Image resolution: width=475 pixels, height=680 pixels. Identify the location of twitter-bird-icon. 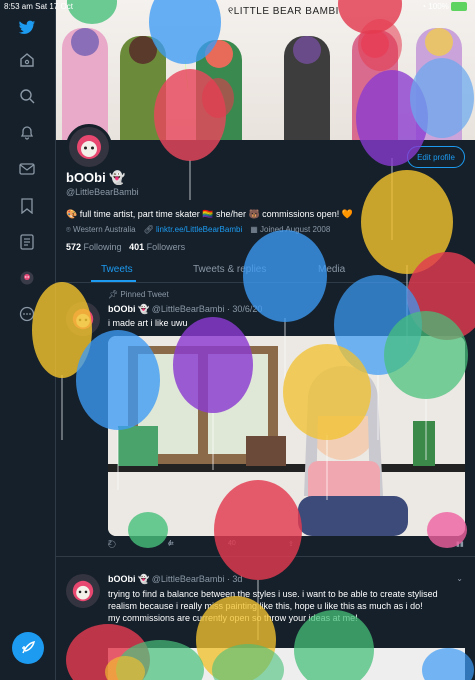
(27, 28).